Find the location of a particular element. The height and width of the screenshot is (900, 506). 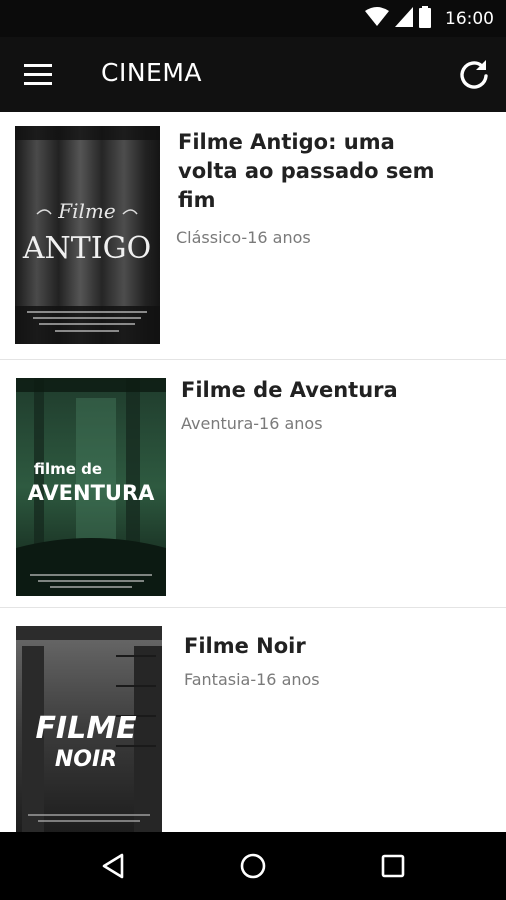

signal-icon is located at coordinates (404, 19).